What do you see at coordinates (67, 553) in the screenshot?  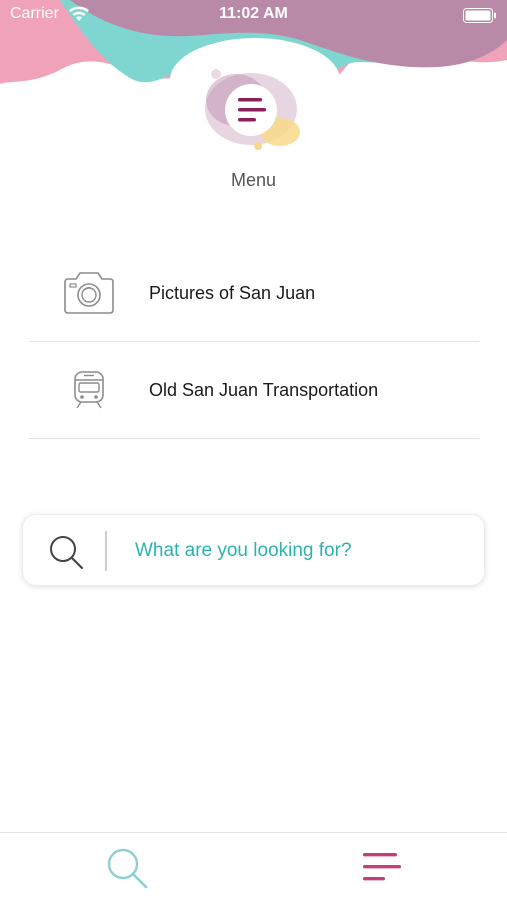 I see `search-icon` at bounding box center [67, 553].